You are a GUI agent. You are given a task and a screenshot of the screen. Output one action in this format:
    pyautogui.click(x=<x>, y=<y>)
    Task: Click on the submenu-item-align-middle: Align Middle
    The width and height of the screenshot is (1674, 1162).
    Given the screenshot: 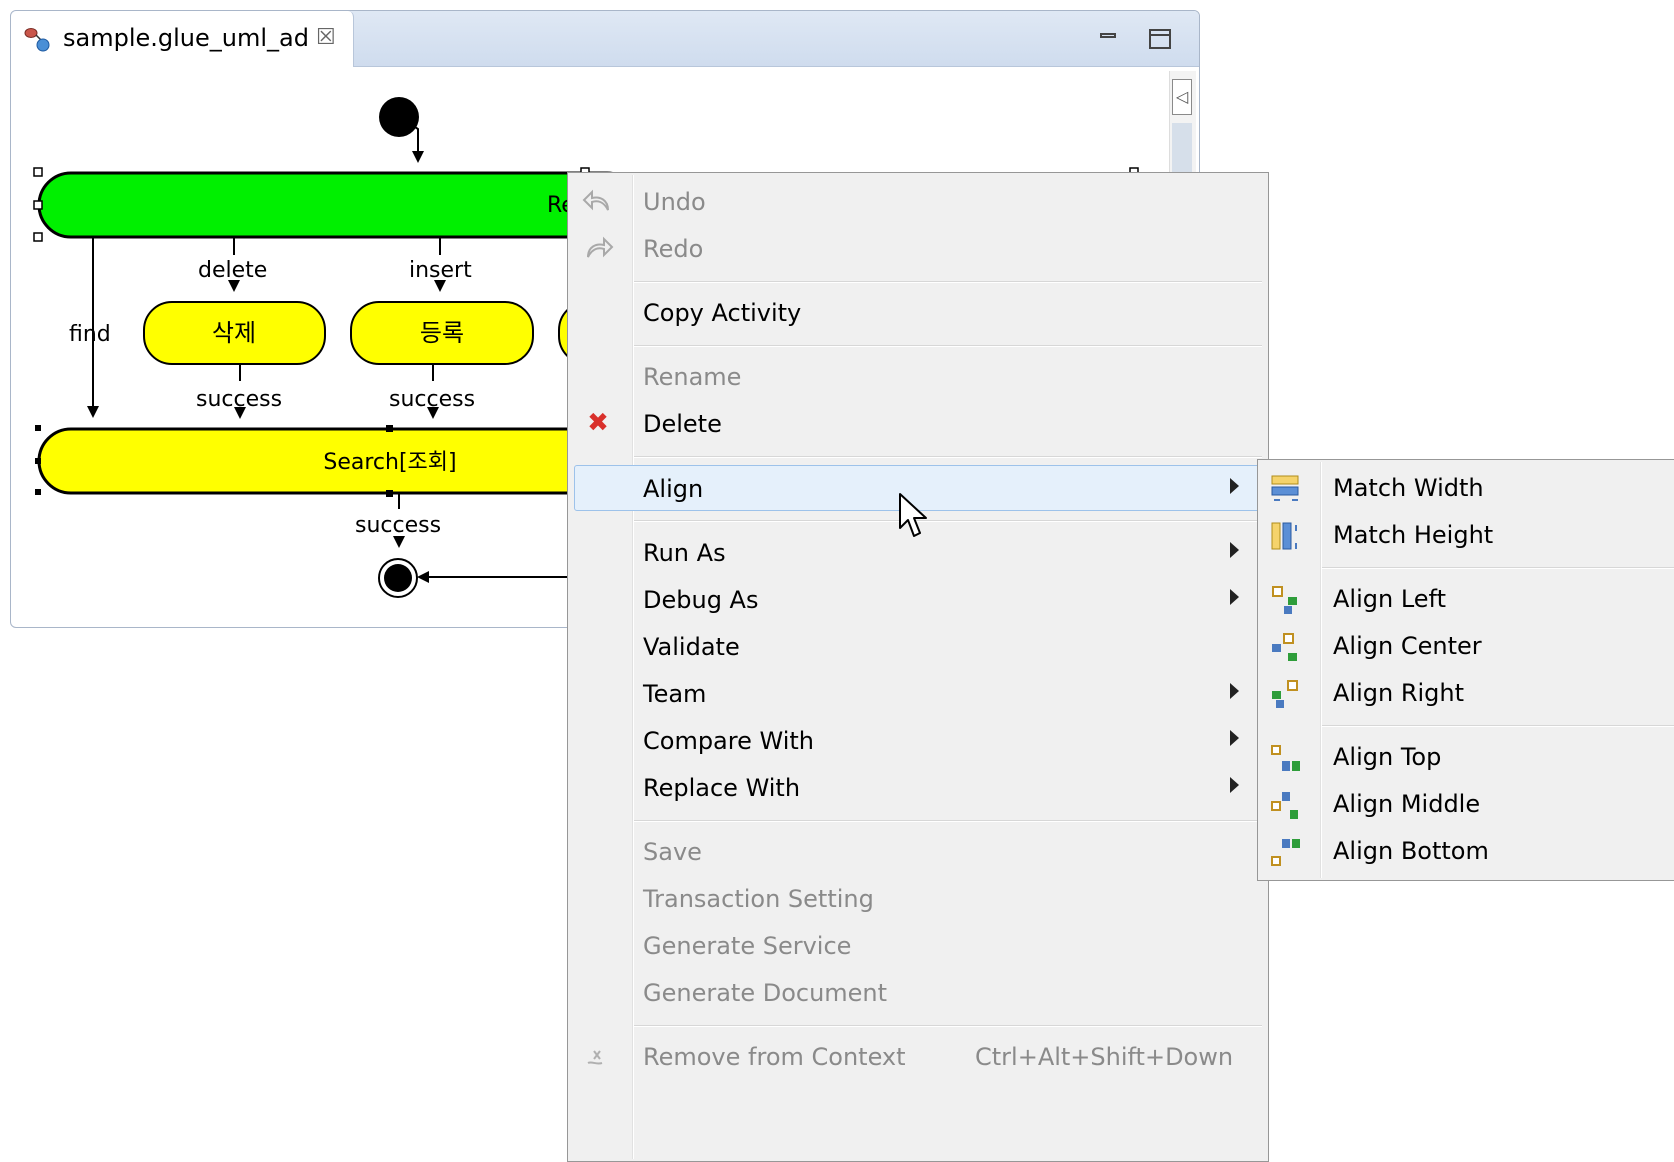 What is the action you would take?
    pyautogui.click(x=1466, y=803)
    